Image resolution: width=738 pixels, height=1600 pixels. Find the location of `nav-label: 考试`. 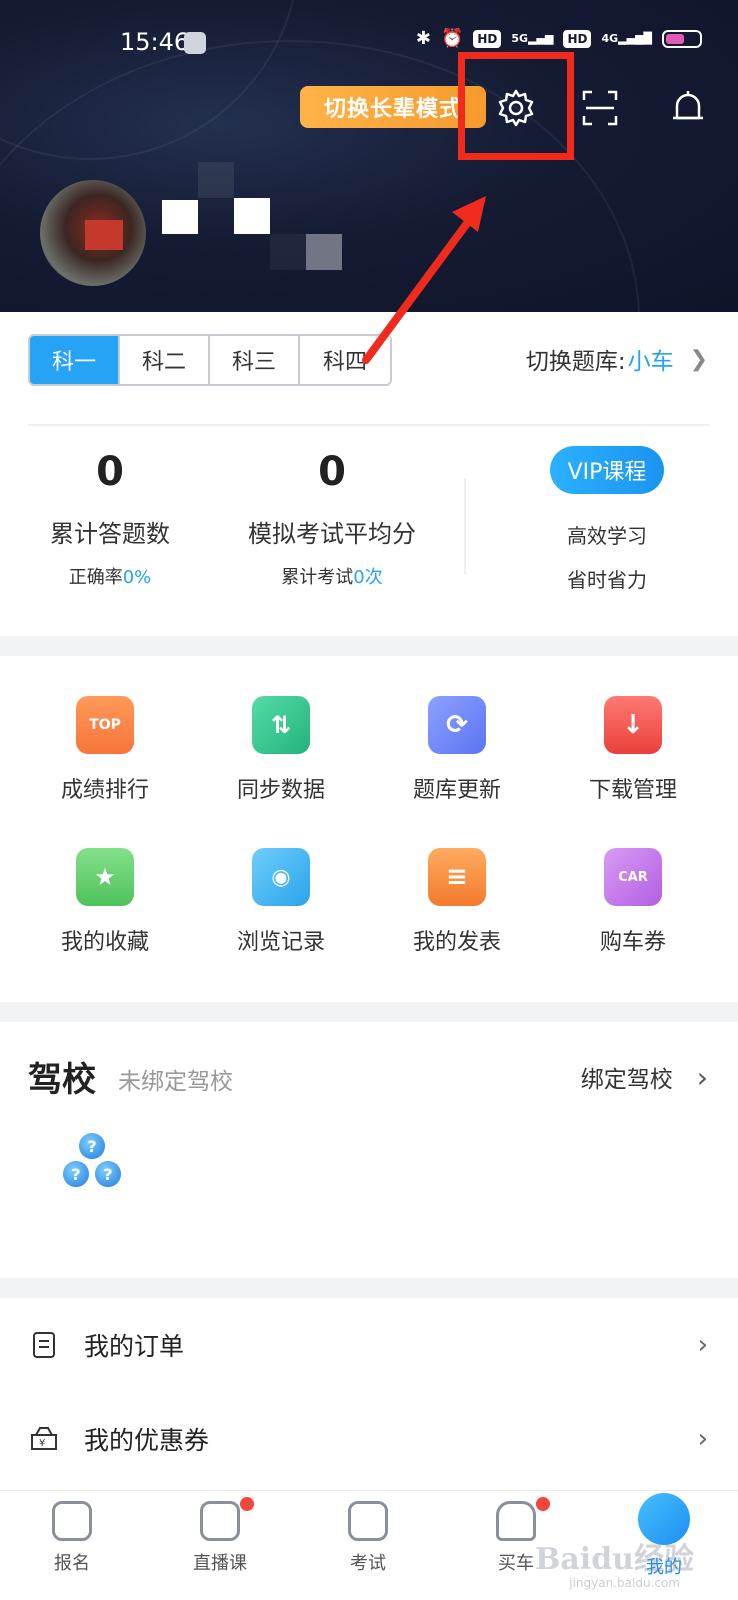

nav-label: 考试 is located at coordinates (368, 1563).